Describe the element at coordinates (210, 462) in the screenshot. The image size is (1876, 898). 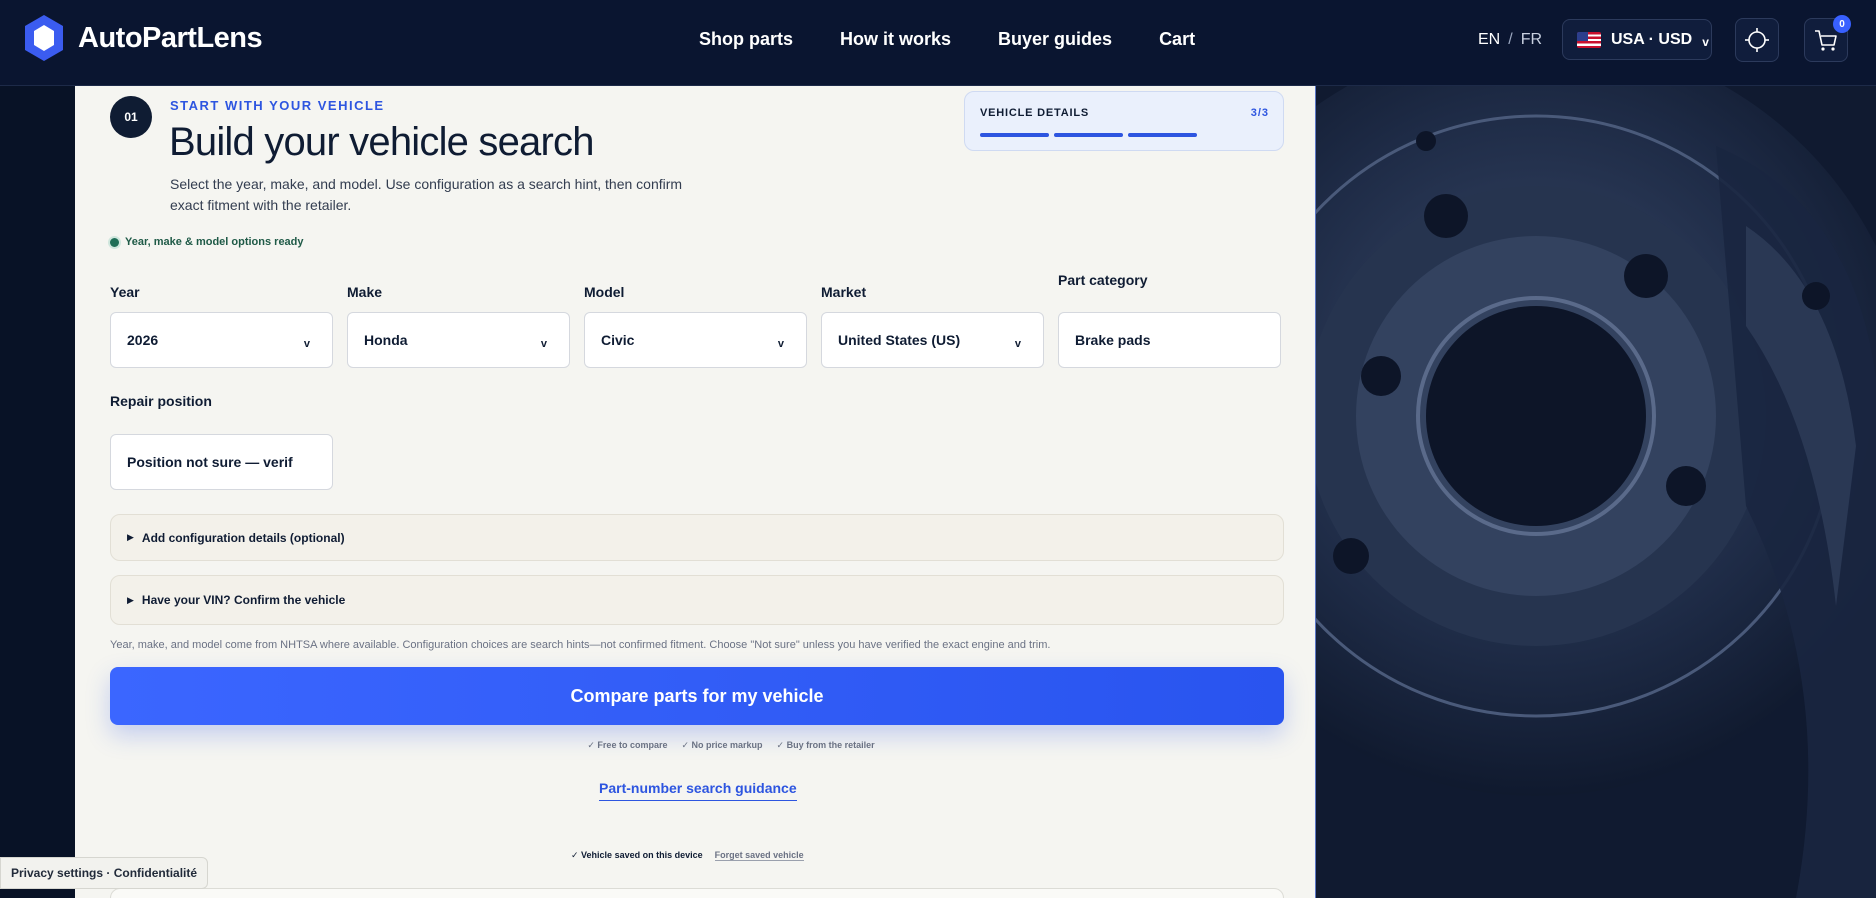
I see `repair-position-value: Position not sure — verif` at that location.